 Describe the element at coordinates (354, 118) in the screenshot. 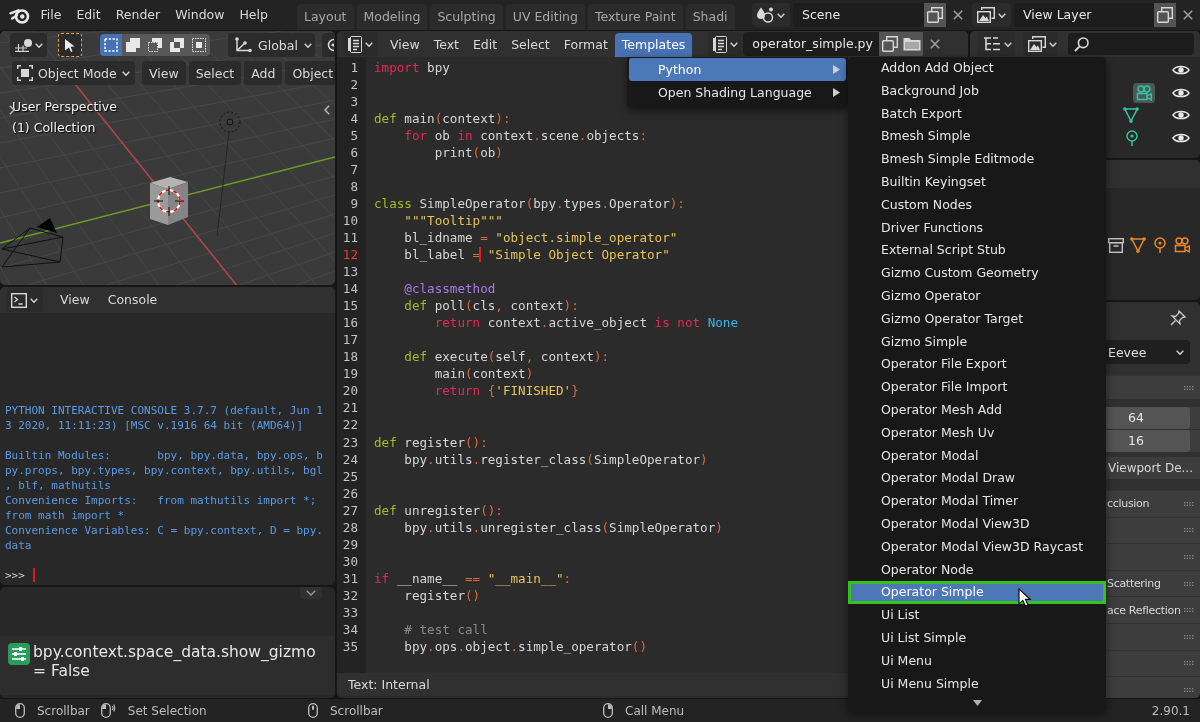

I see `line-number: 4` at that location.